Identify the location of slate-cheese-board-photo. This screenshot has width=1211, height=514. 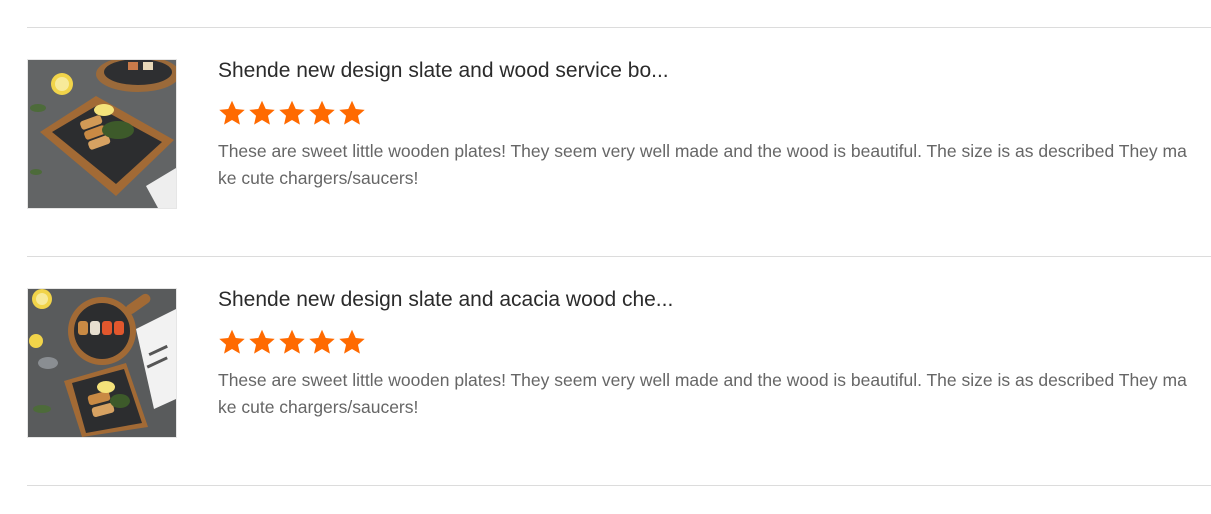
(102, 363).